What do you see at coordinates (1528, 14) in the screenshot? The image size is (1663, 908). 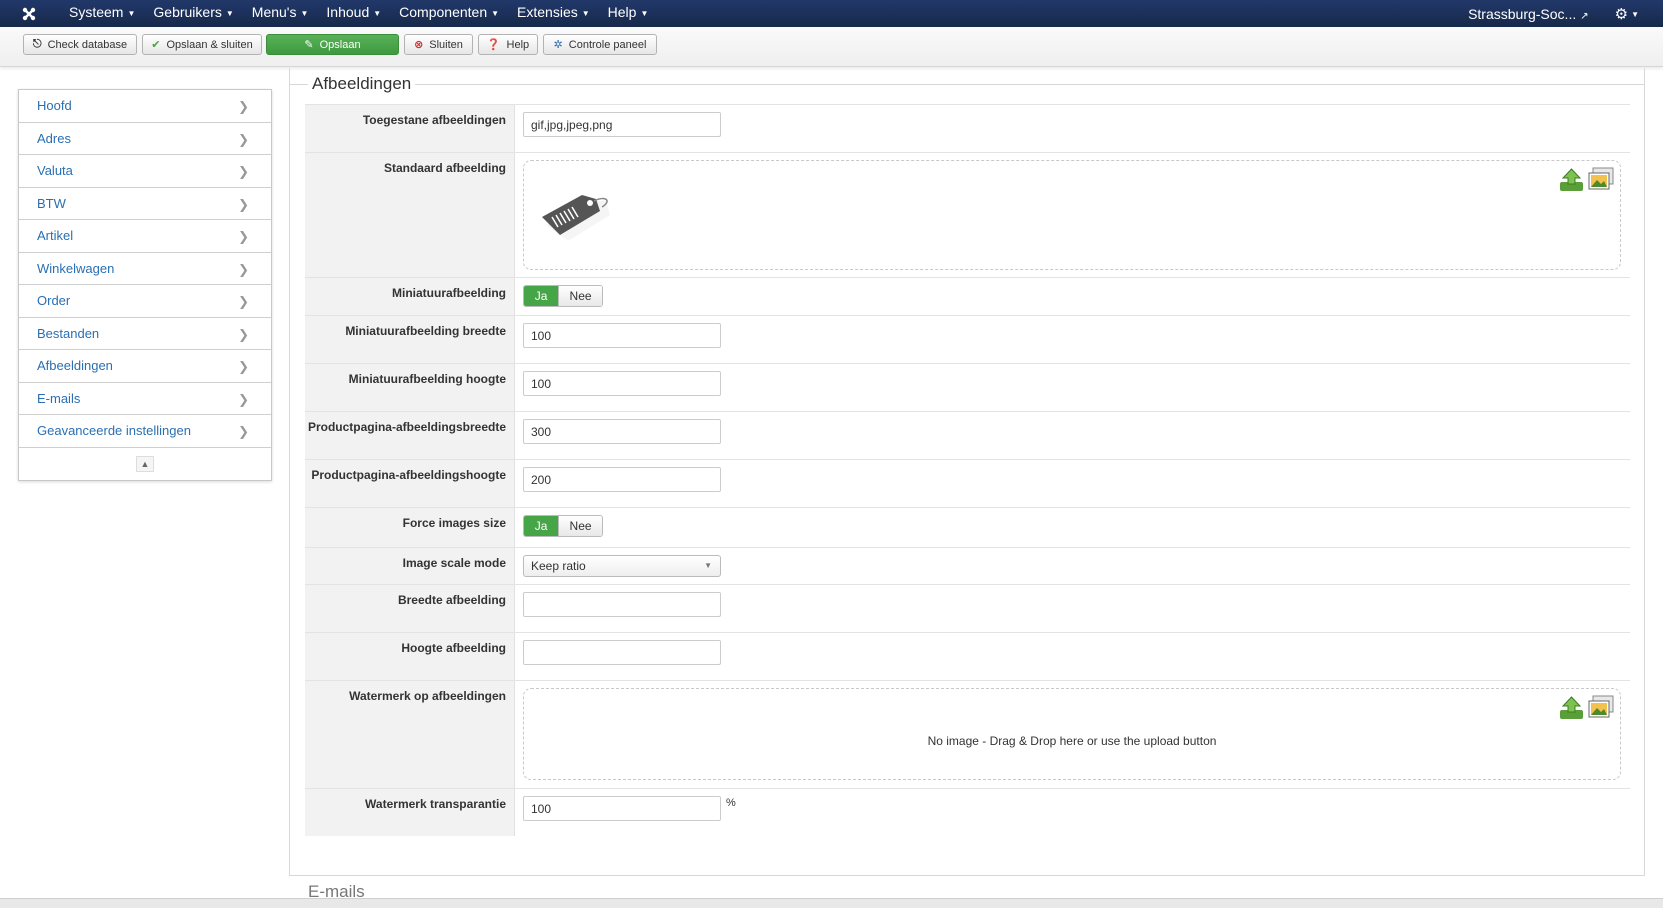 I see `site-link: Strassburg-Soc... ↗` at bounding box center [1528, 14].